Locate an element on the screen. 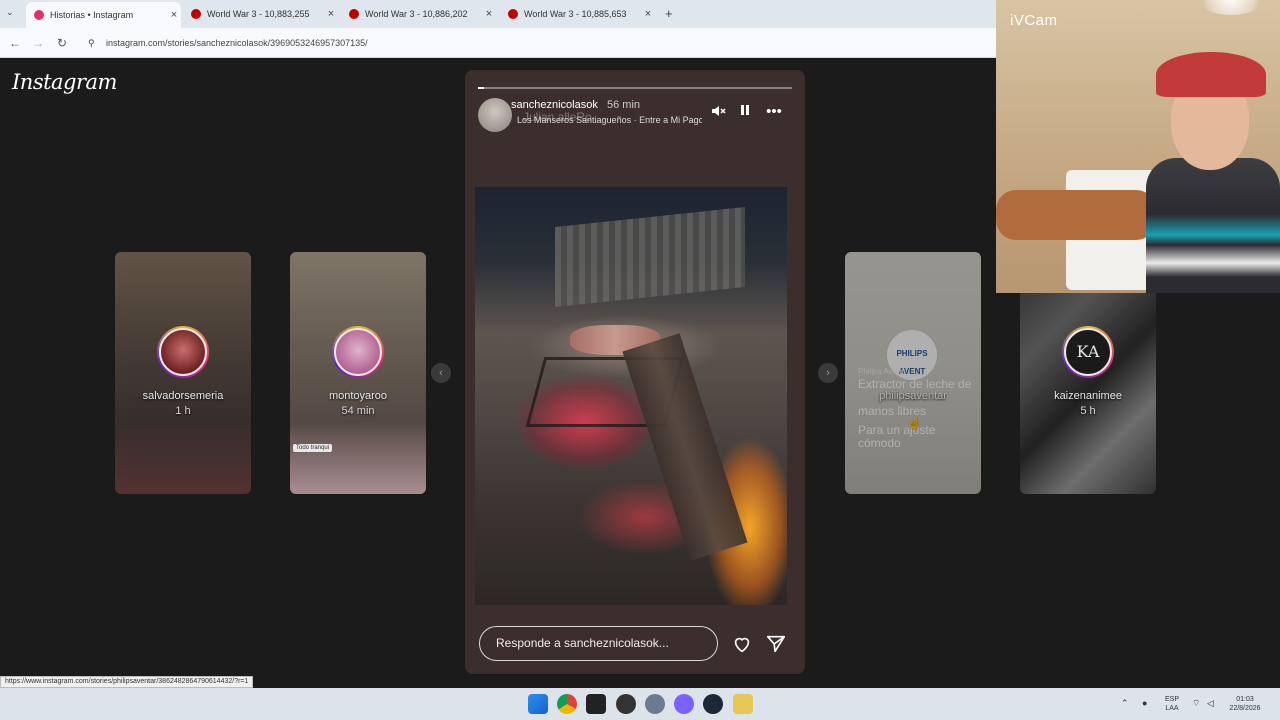 Image resolution: width=1280 pixels, height=720 pixels. keyboard-layout: LAA is located at coordinates (1172, 708).